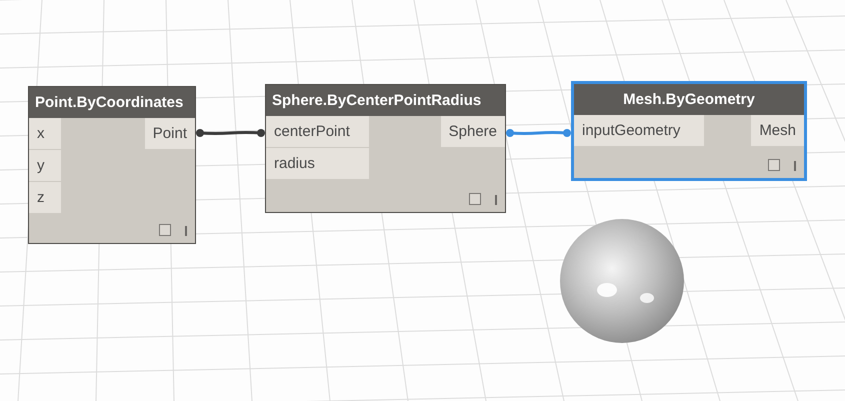  Describe the element at coordinates (45, 165) in the screenshot. I see `input-port: y` at that location.